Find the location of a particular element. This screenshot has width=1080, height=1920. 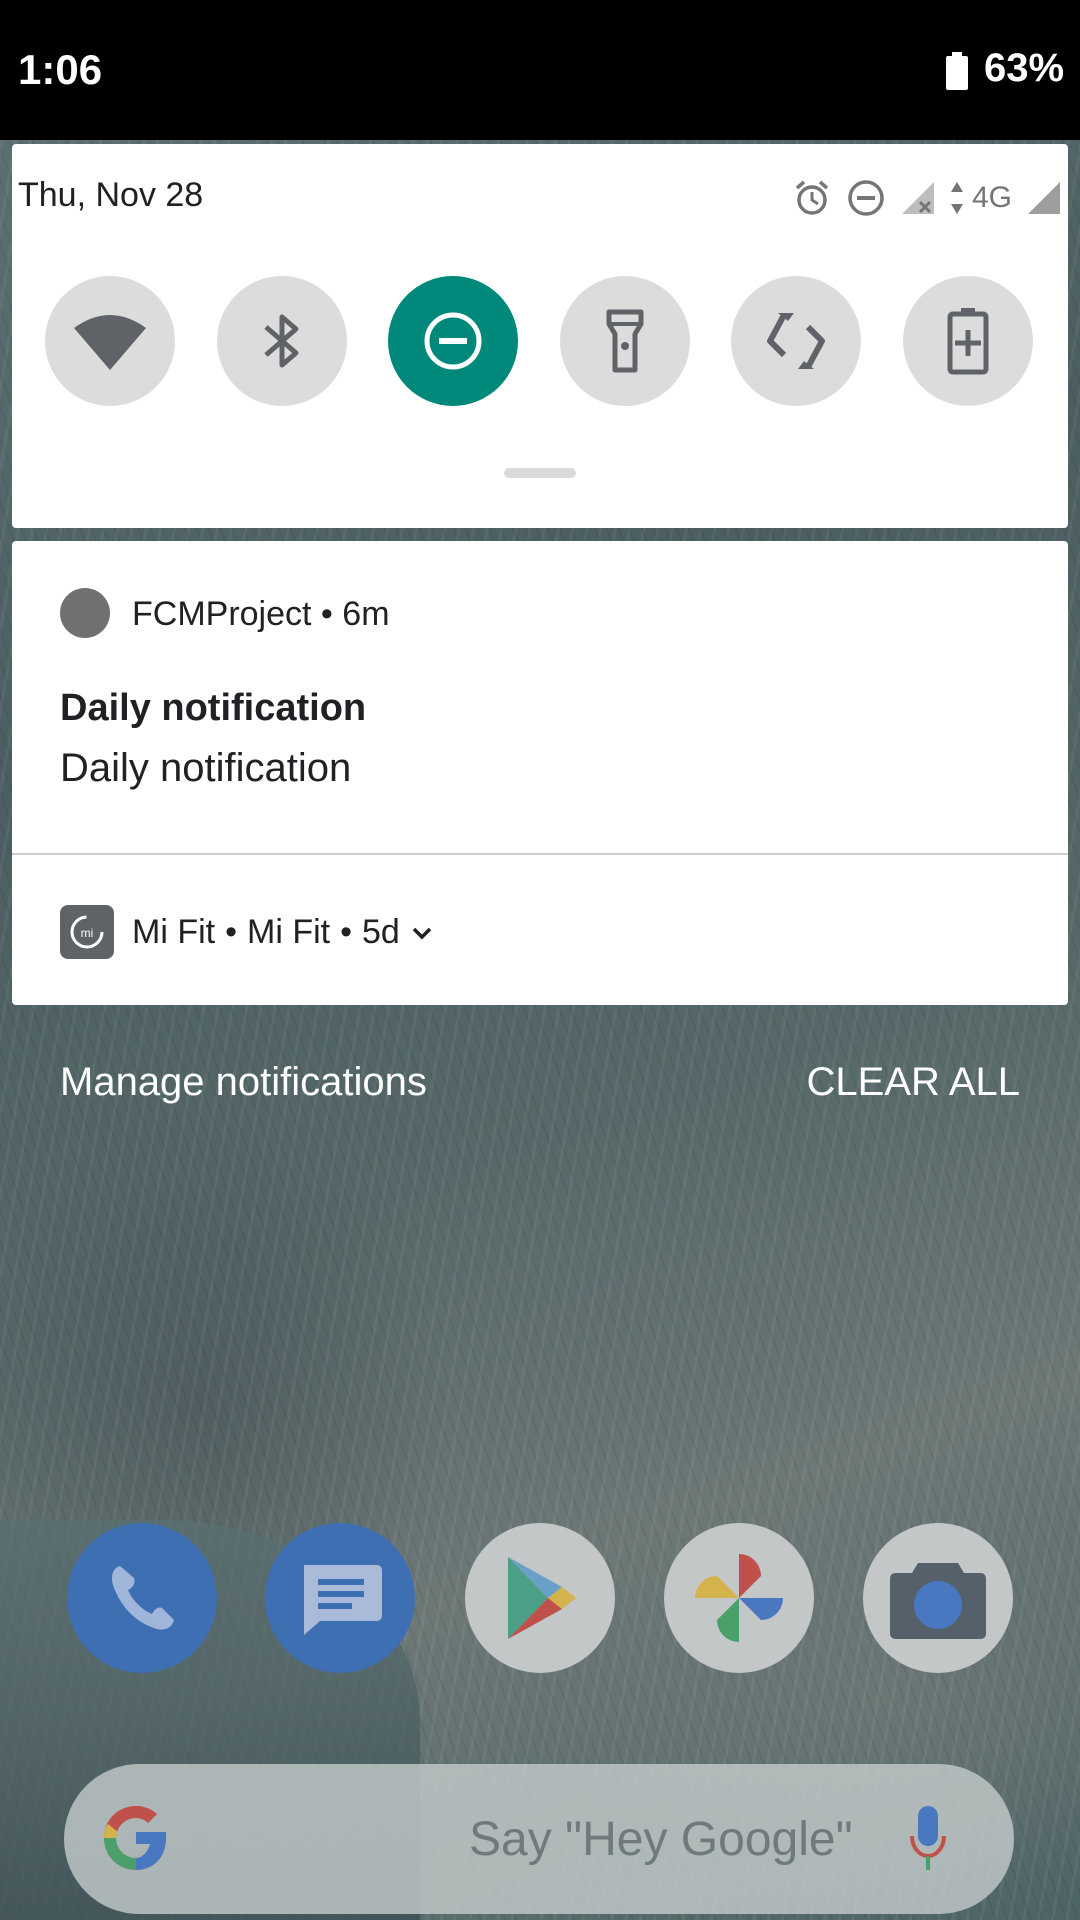

tile-wifi is located at coordinates (110, 341).